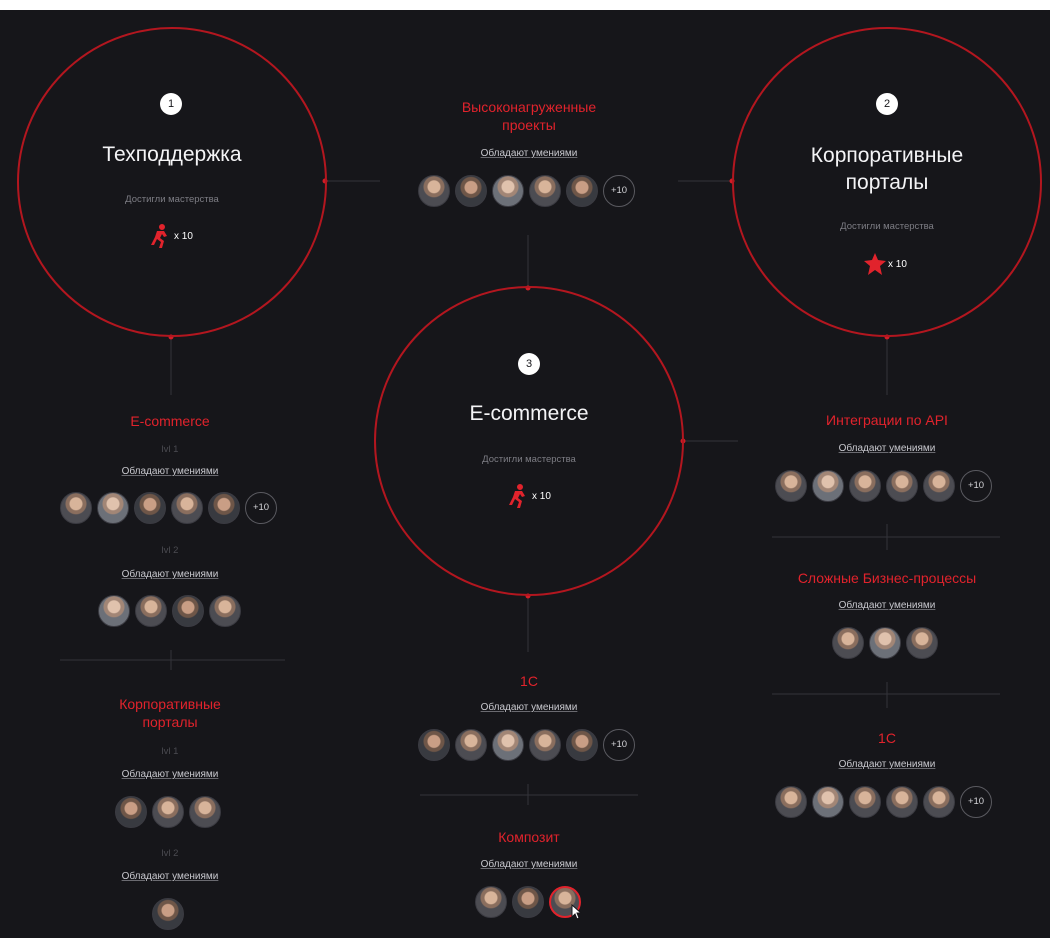 Image resolution: width=1050 pixels, height=938 pixels. I want to click on skill-title-1c: 1С, so click(529, 681).